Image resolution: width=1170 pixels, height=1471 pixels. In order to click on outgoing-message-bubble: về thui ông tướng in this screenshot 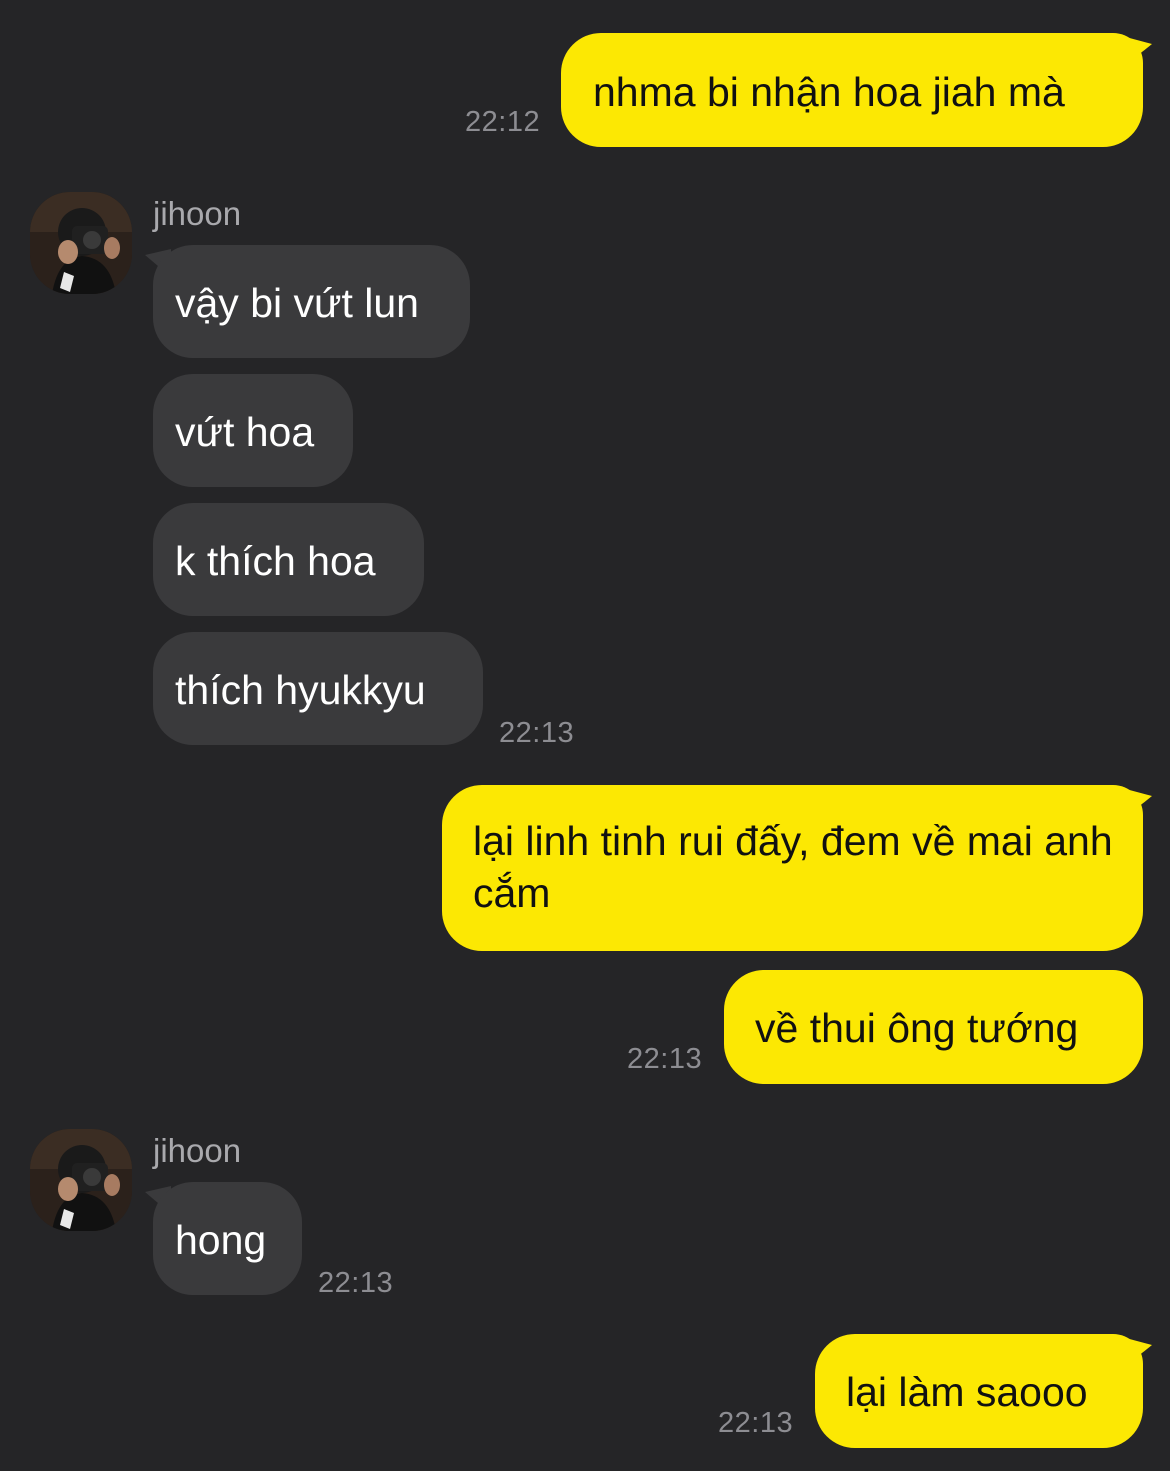, I will do `click(933, 1027)`.